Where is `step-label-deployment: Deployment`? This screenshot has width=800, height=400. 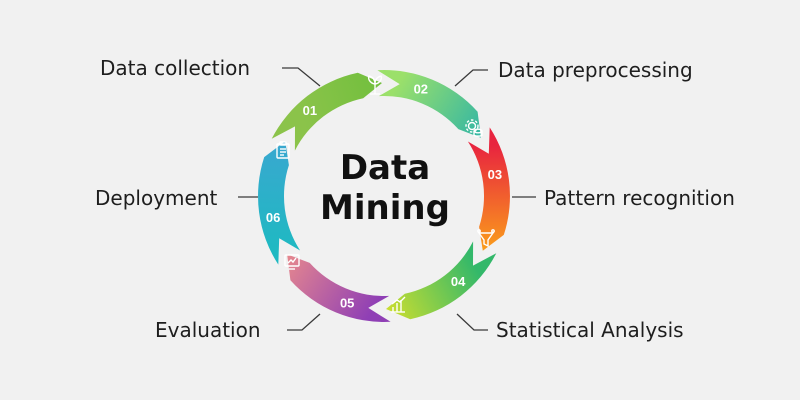 step-label-deployment: Deployment is located at coordinates (156, 198).